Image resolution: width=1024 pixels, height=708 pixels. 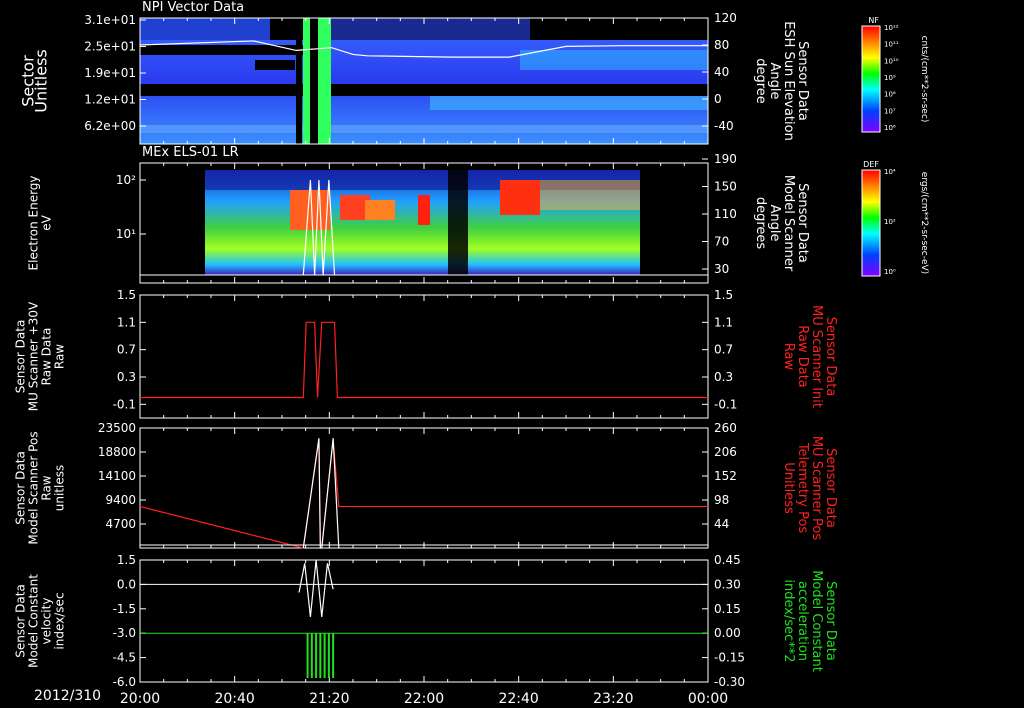 I want to click on y-right-axis-label: acceleration, so click(x=802, y=621).